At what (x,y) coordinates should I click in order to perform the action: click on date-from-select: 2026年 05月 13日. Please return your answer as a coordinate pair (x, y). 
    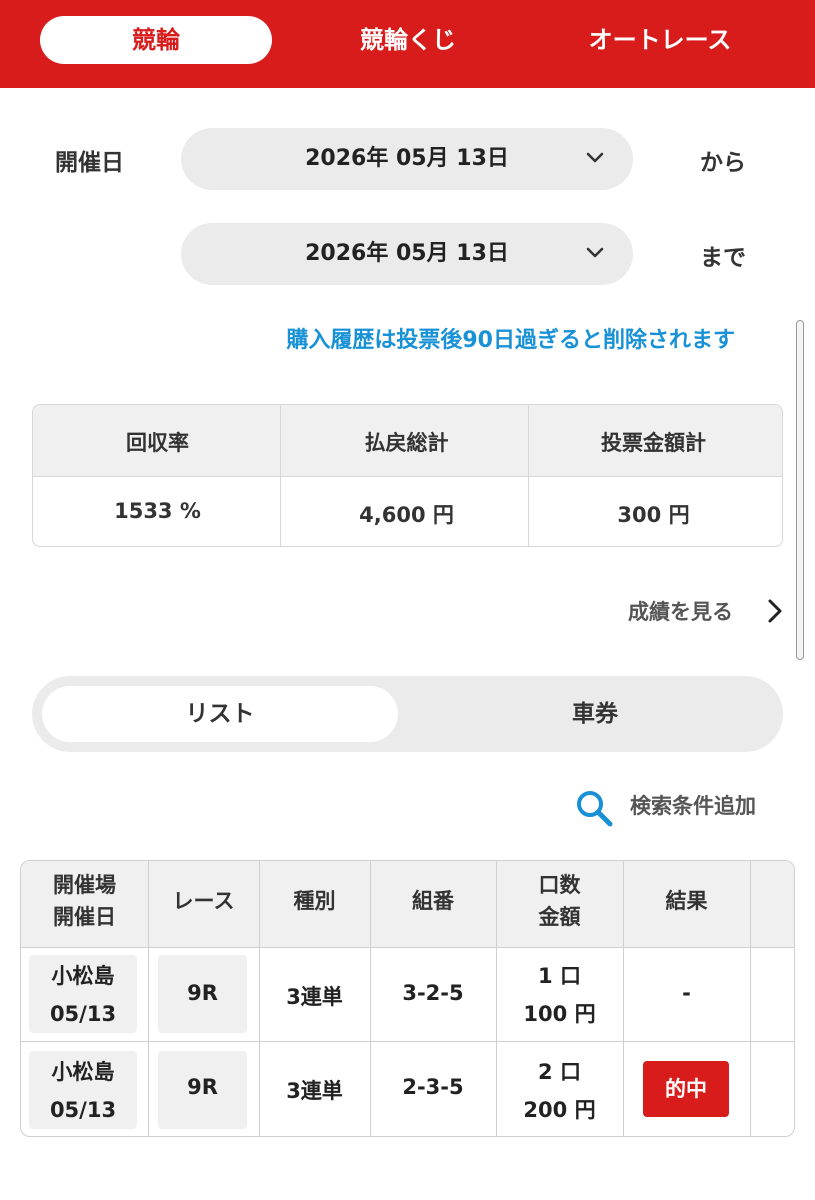
    Looking at the image, I should click on (407, 159).